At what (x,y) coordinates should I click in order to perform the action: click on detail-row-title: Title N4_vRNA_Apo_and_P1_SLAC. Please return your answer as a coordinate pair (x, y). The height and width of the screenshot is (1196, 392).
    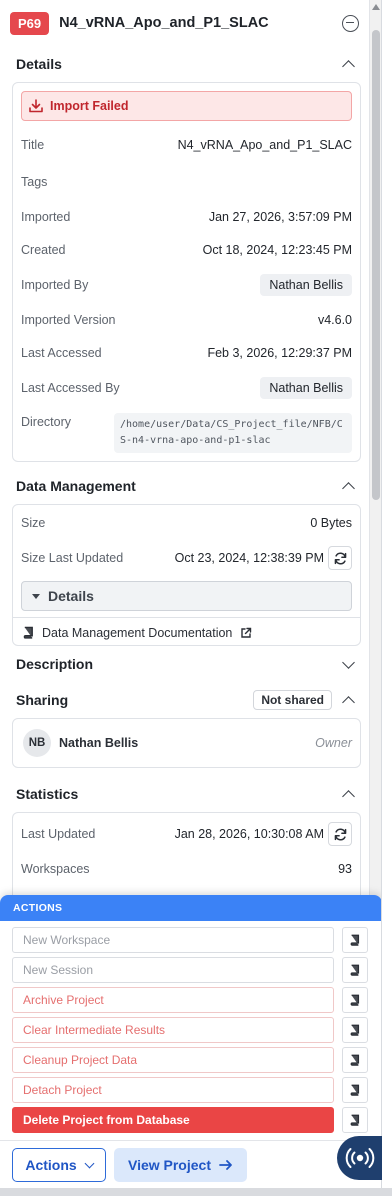
    Looking at the image, I should click on (186, 145).